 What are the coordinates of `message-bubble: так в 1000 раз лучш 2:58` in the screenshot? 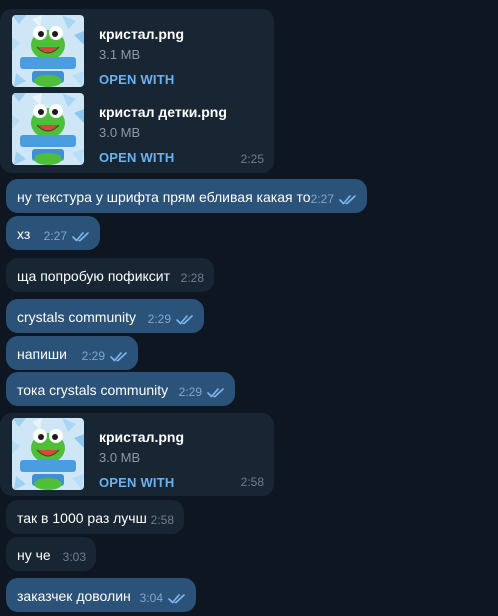 It's located at (95, 517).